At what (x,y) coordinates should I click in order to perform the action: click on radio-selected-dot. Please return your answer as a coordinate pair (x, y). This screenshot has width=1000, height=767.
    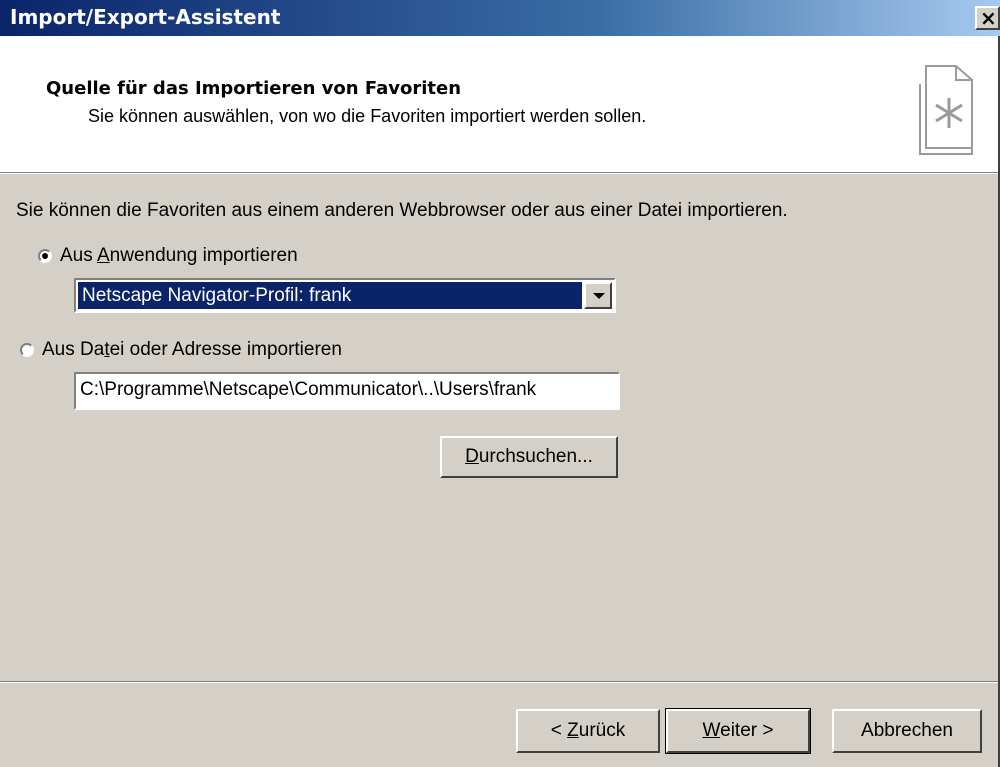
    Looking at the image, I should click on (45, 256).